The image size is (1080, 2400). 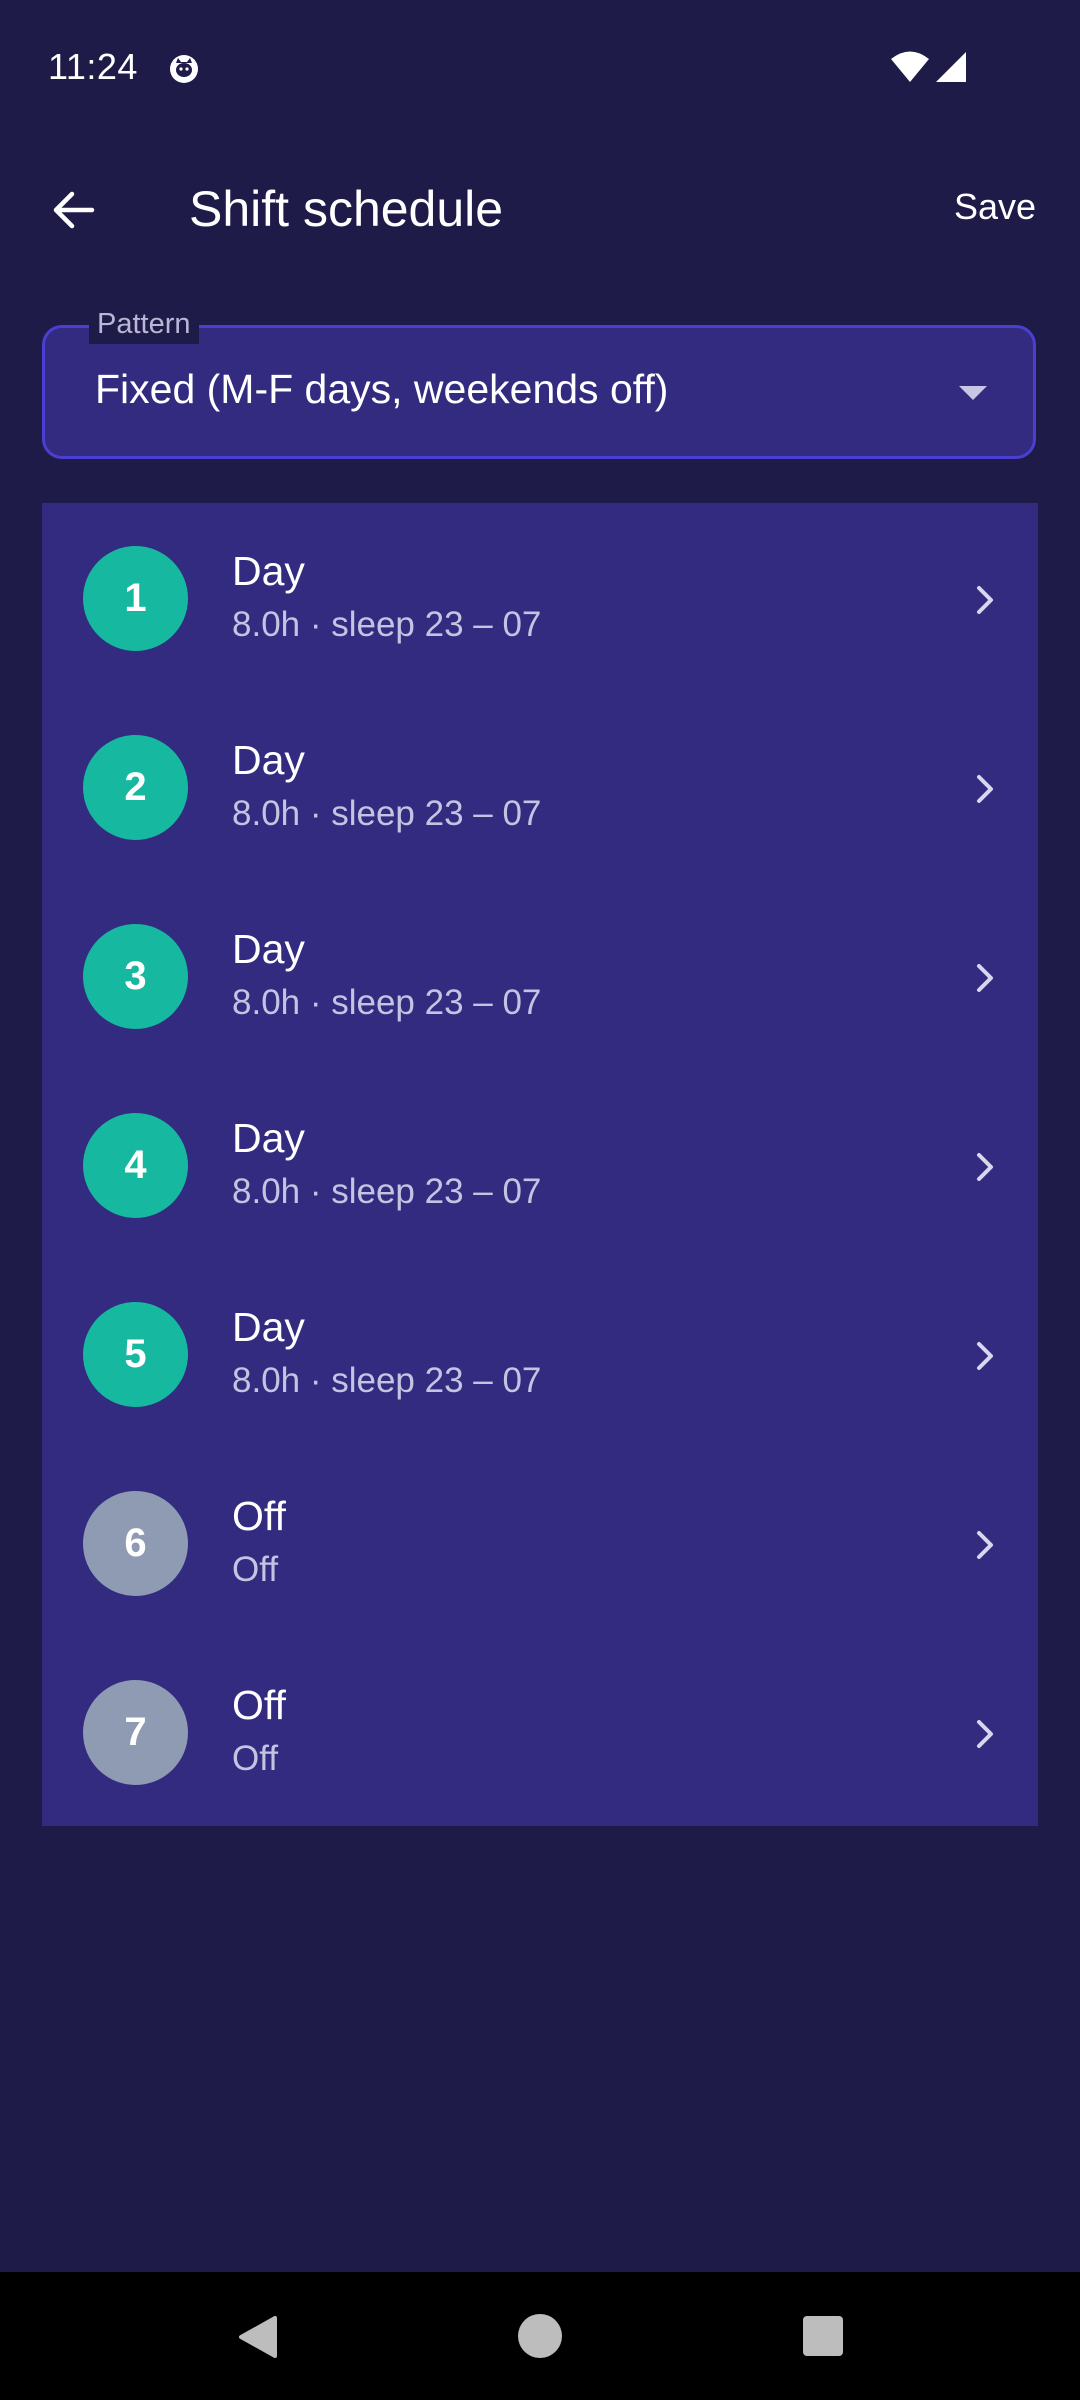 I want to click on day-number-badge: 7, so click(x=135, y=1732).